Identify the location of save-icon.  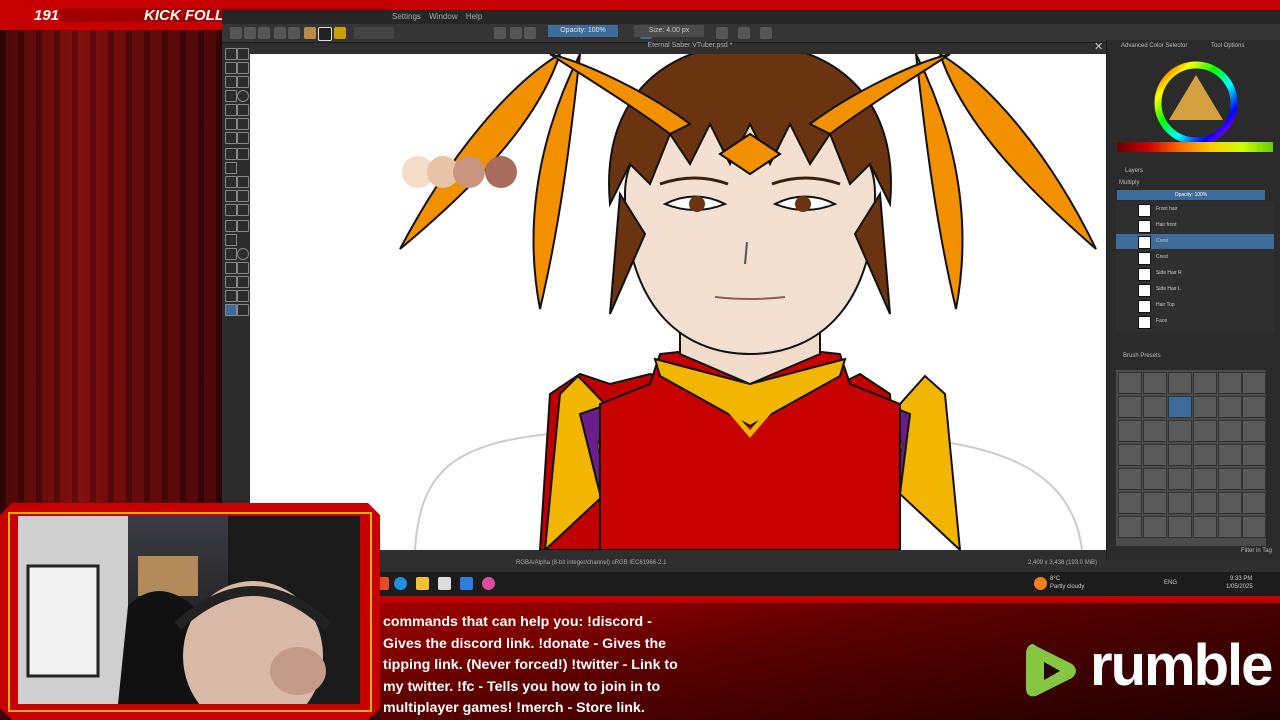
(264, 33).